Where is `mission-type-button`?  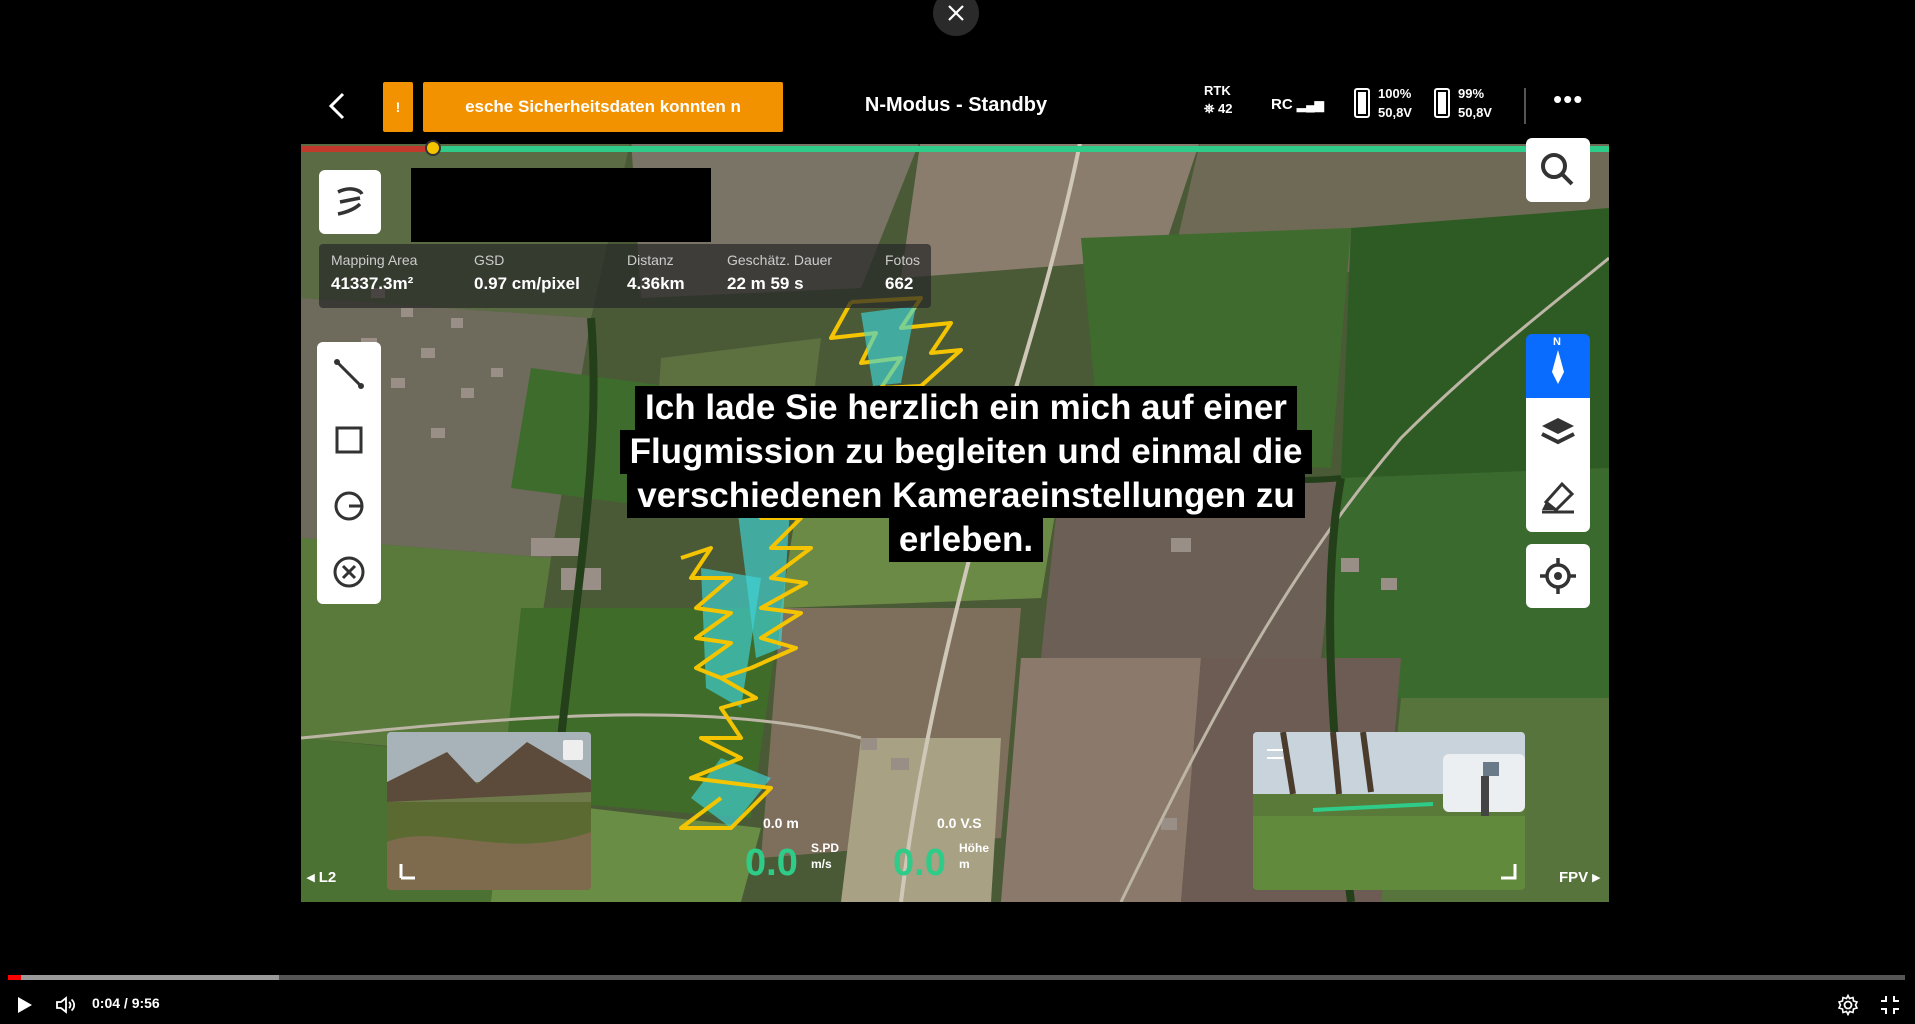
mission-type-button is located at coordinates (350, 202).